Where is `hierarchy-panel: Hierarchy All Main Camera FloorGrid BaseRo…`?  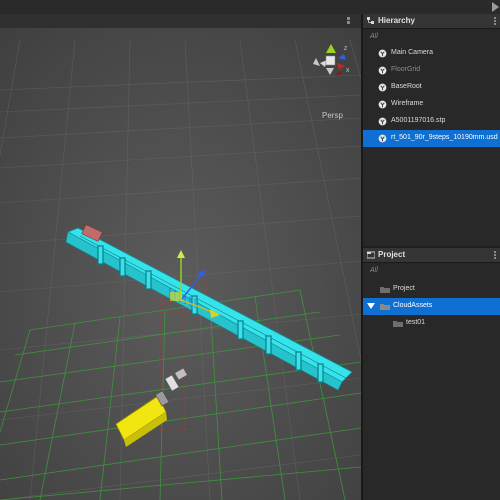 hierarchy-panel: Hierarchy All Main Camera FloorGrid BaseRo… is located at coordinates (431, 130).